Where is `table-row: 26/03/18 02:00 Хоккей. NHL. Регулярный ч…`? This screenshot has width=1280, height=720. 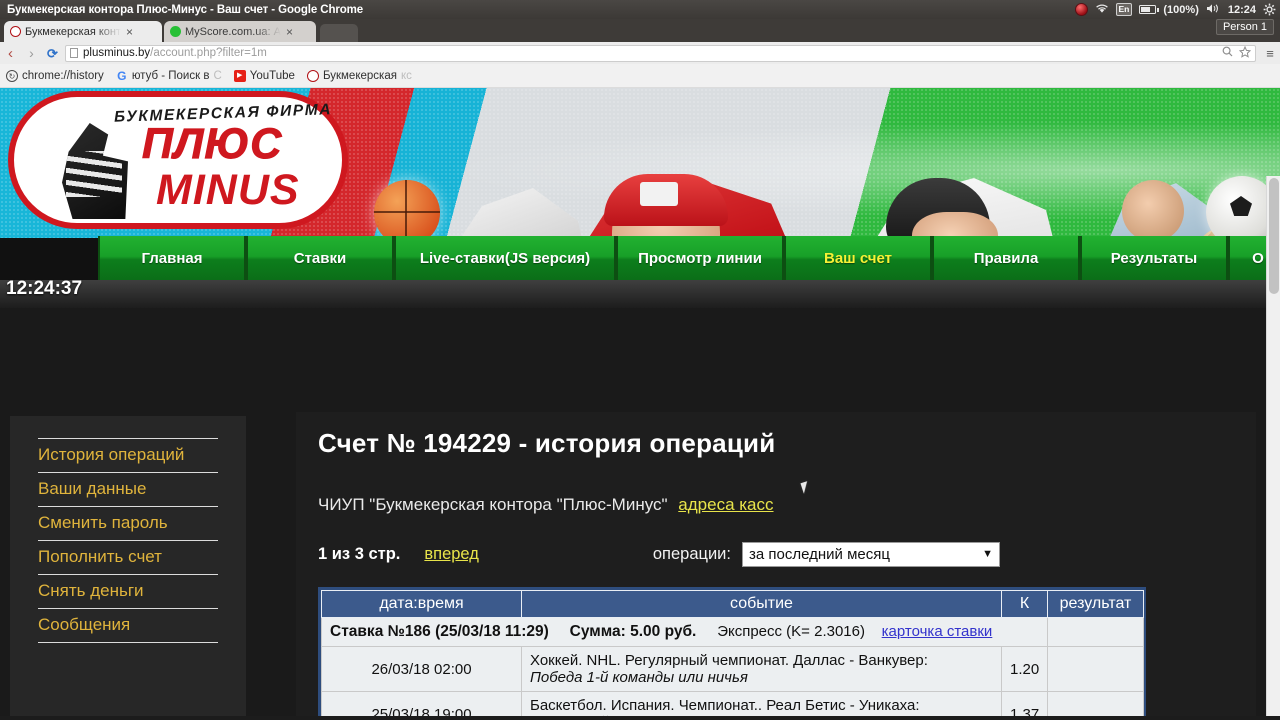 table-row: 26/03/18 02:00 Хоккей. NHL. Регулярный ч… is located at coordinates (732, 669).